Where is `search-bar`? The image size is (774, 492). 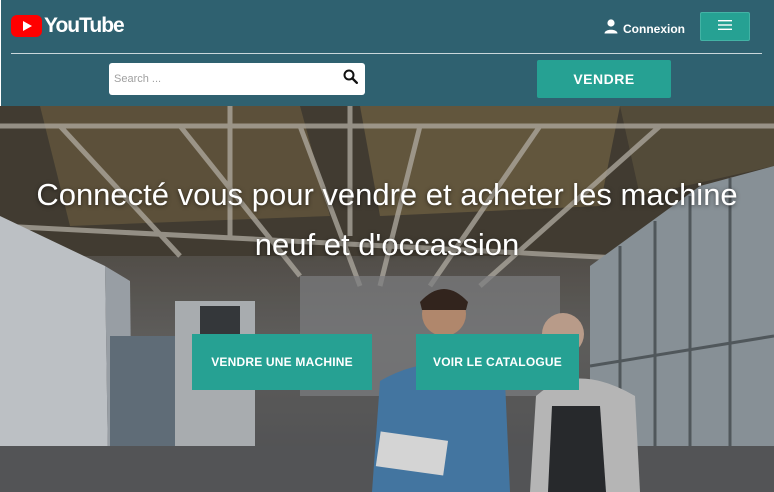 search-bar is located at coordinates (237, 79).